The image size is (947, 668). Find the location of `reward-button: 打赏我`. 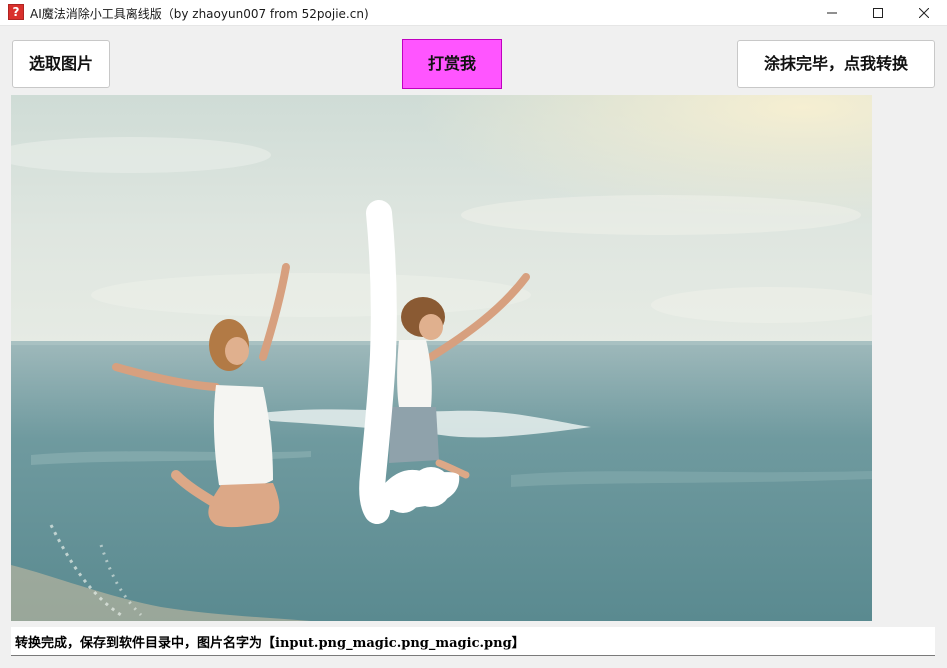

reward-button: 打赏我 is located at coordinates (452, 64).